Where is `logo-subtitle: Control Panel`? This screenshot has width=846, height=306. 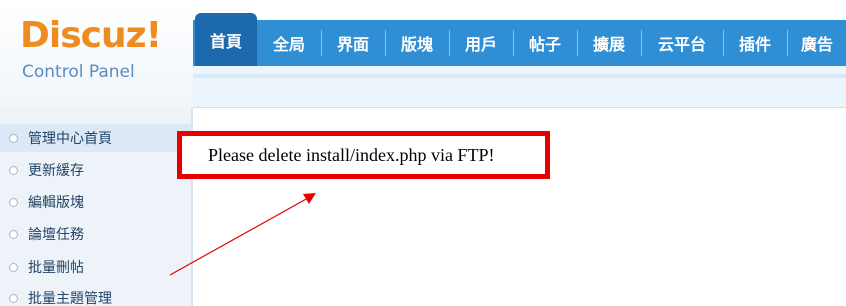
logo-subtitle: Control Panel is located at coordinates (78, 72).